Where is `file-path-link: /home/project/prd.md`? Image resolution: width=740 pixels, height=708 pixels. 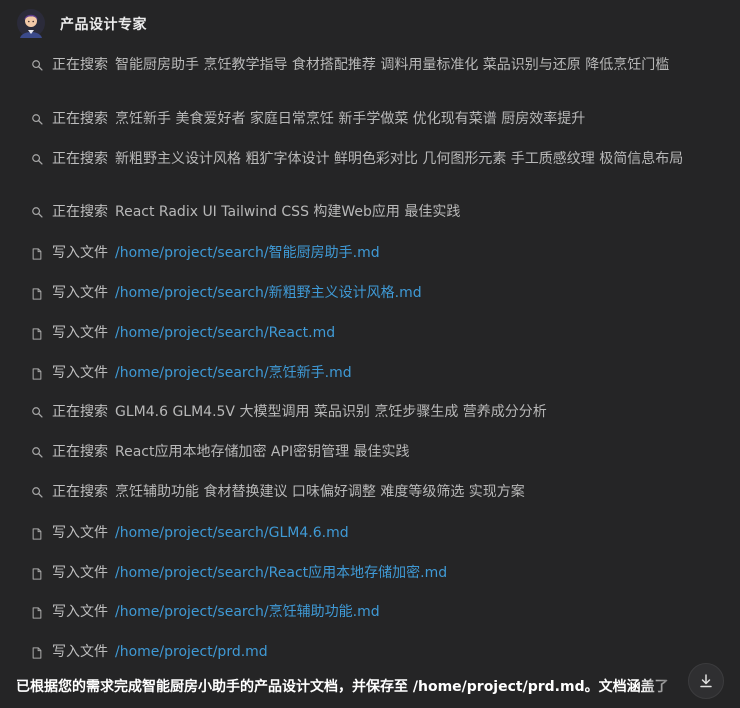
file-path-link: /home/project/prd.md is located at coordinates (404, 652).